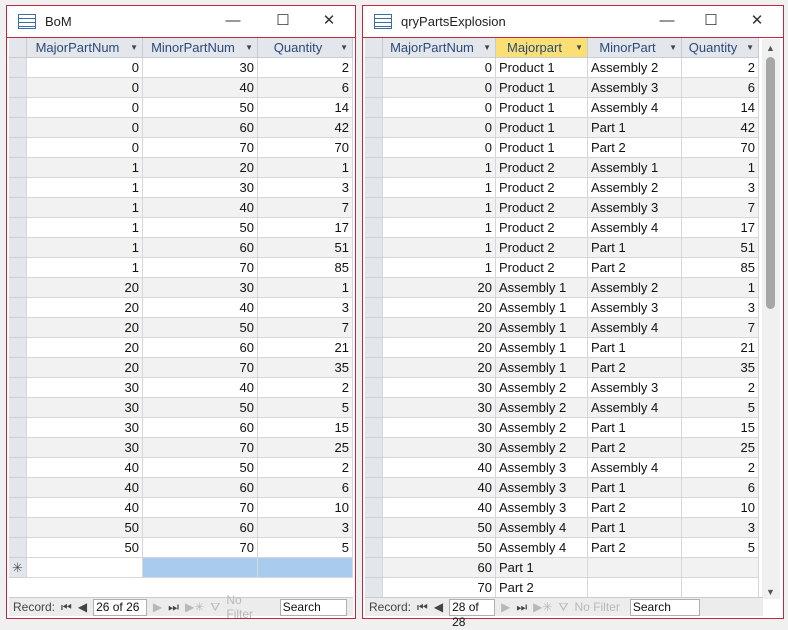 The width and height of the screenshot is (788, 630). Describe the element at coordinates (562, 348) in the screenshot. I see `table-row: 20 Assembly 1 Part 1 21` at that location.